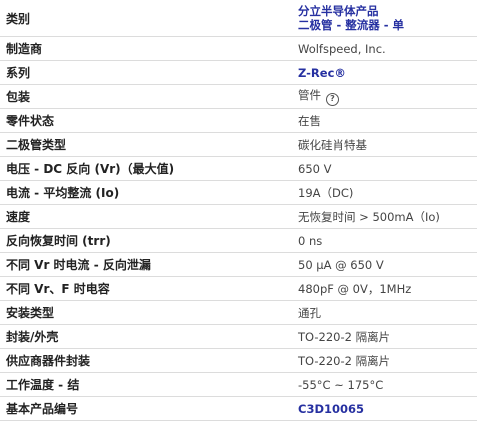 This screenshot has width=477, height=429. I want to click on spec-row-capacitance: 不同 Vr、F 时电容 480pF @ 0V，1MHz, so click(238, 288).